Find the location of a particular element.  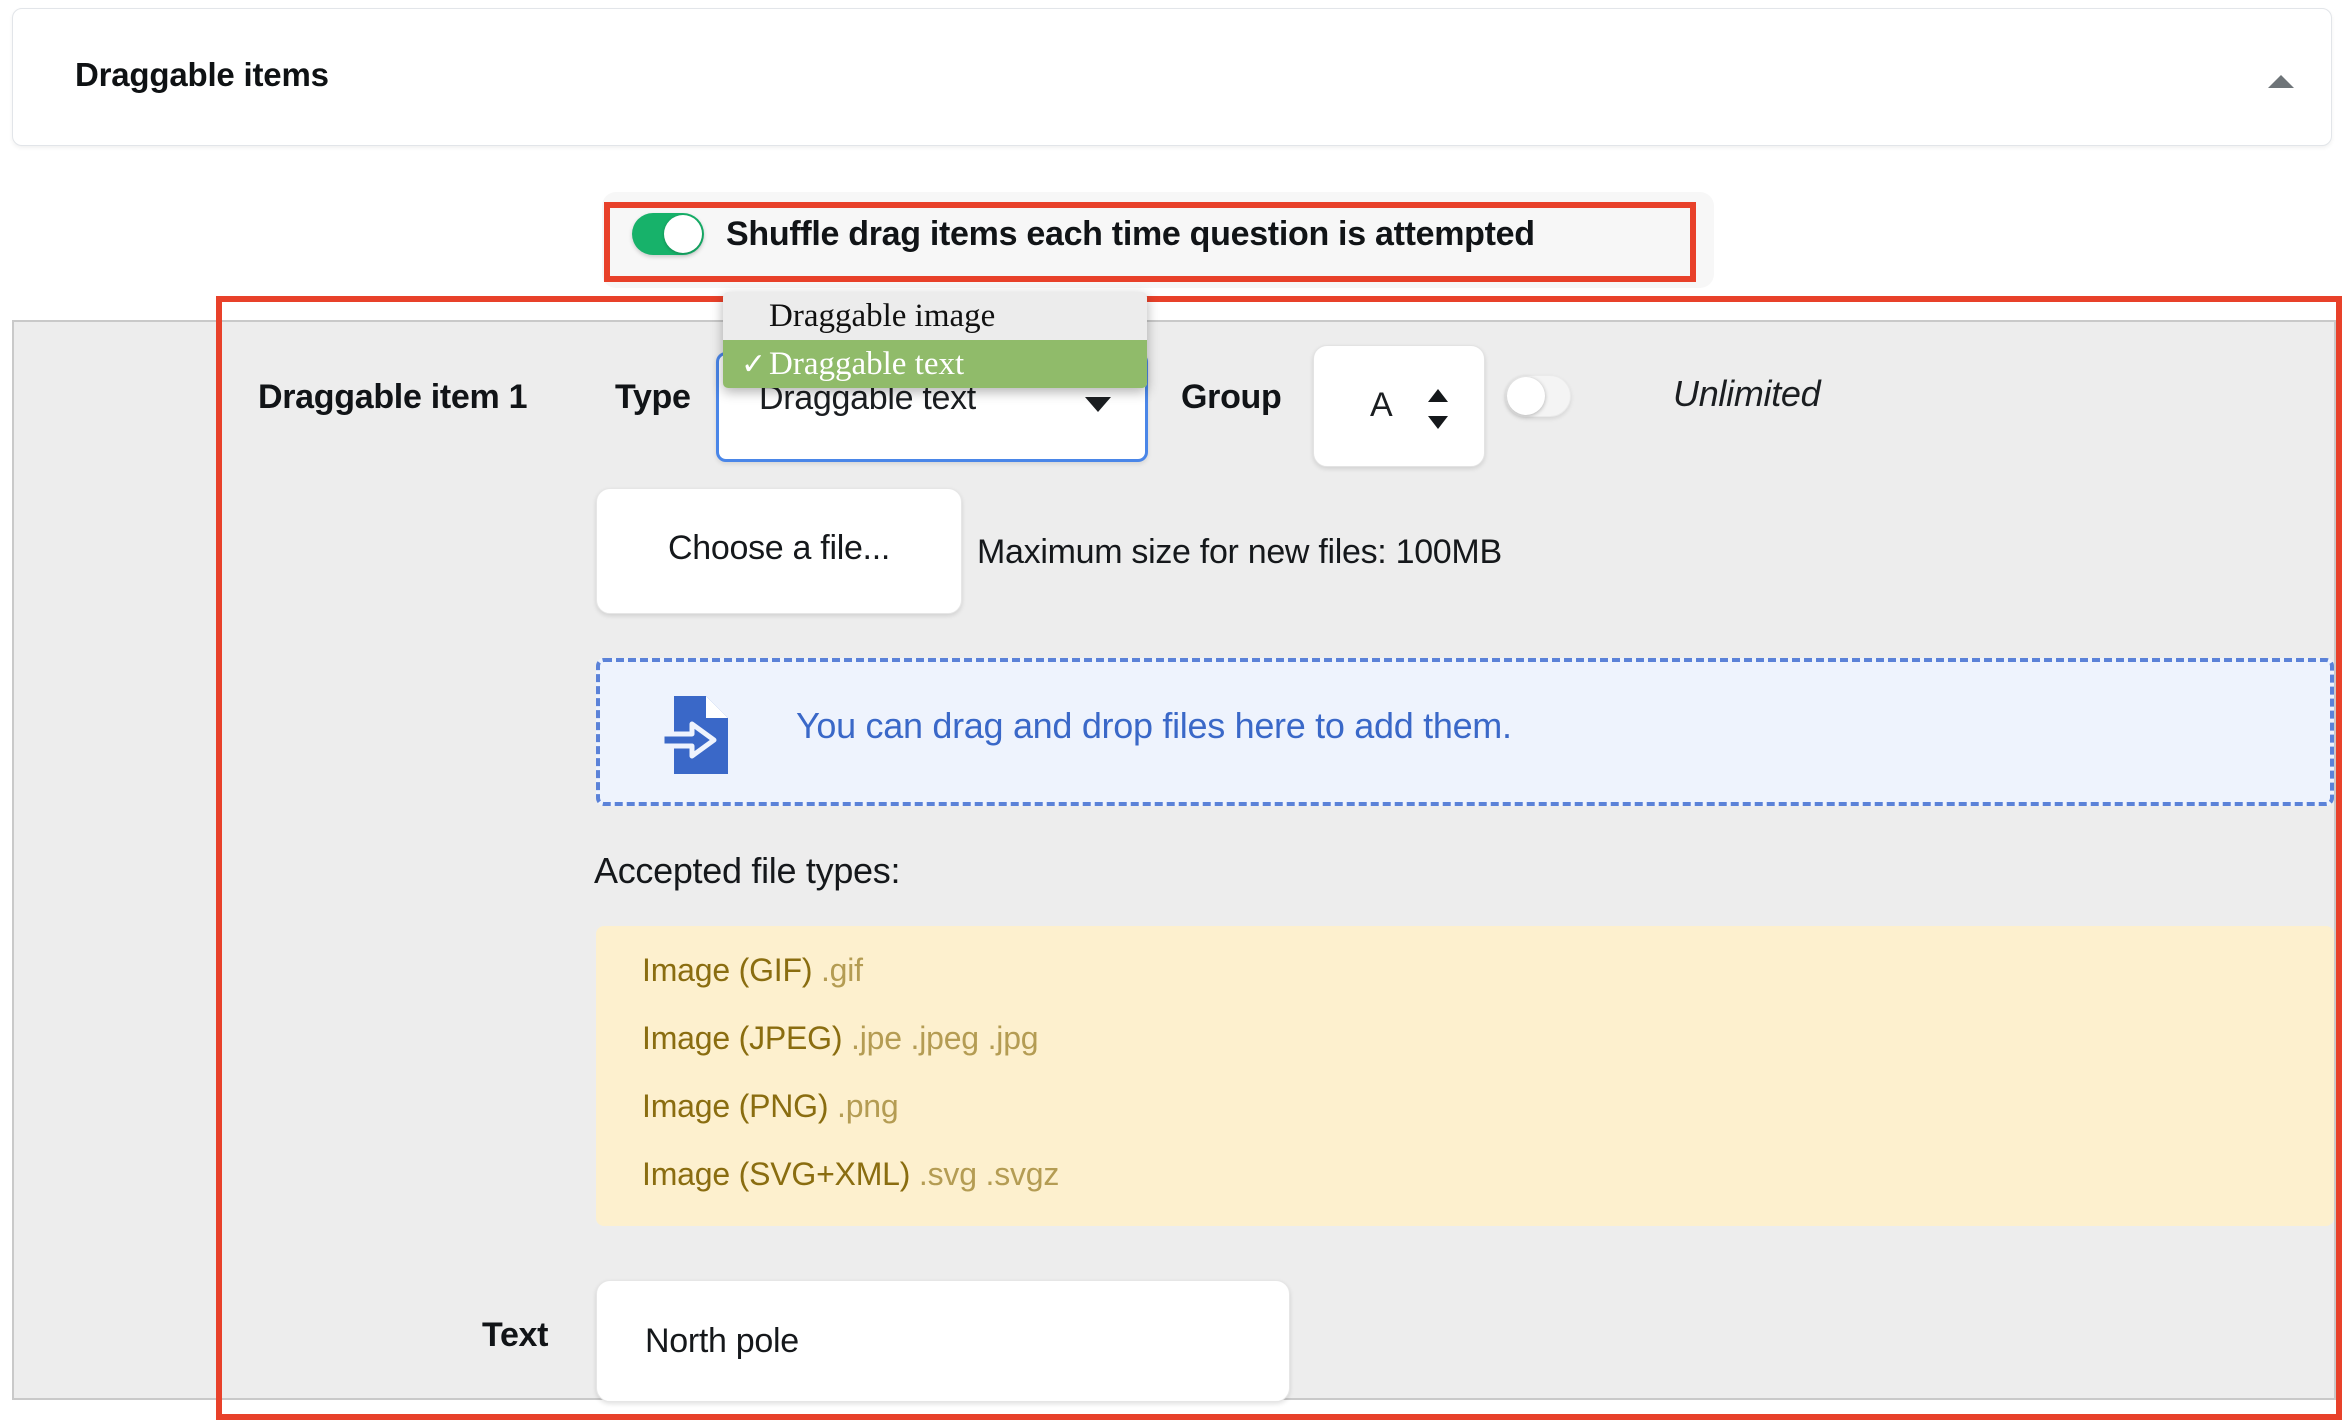

group-select-value: A is located at coordinates (1381, 405).